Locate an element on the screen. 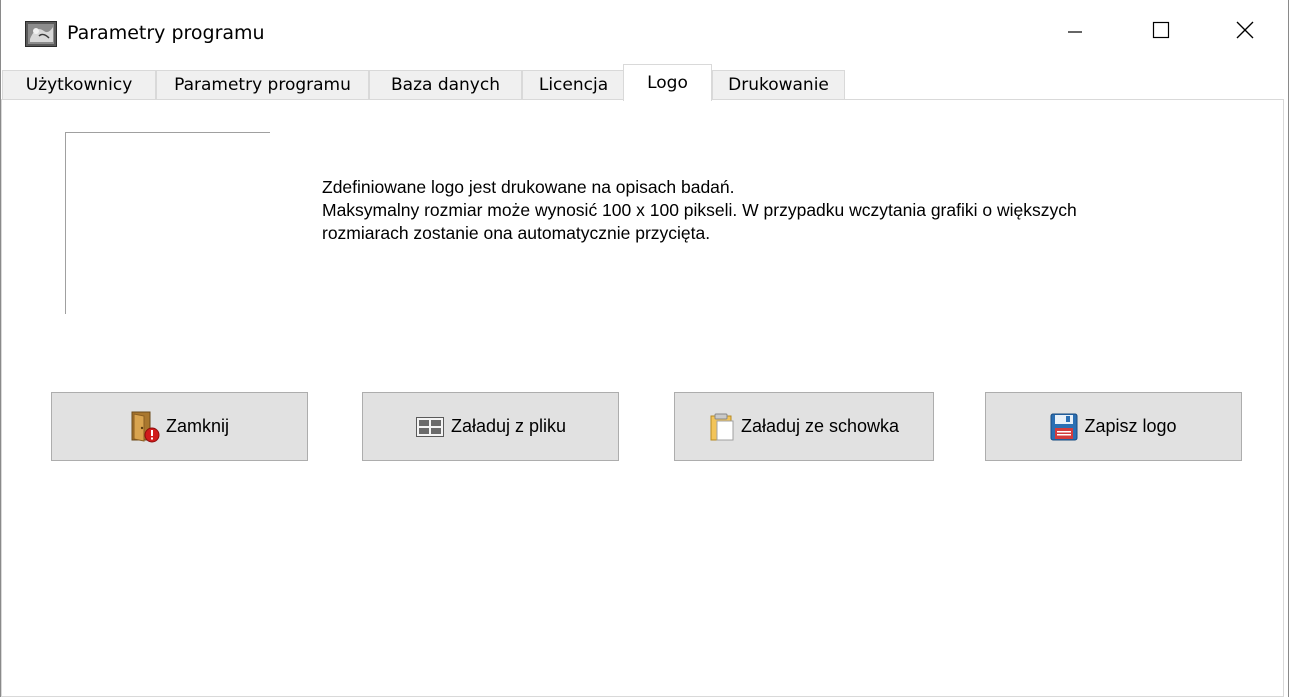  tab-parametry-programu: Parametry programu is located at coordinates (262, 85).